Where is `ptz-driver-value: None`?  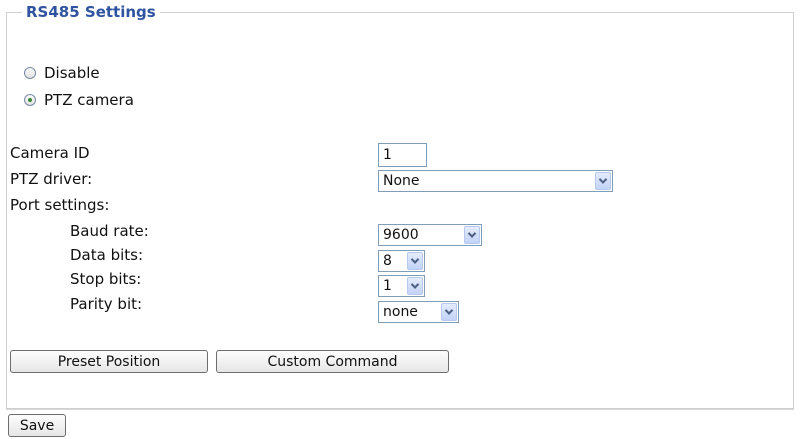 ptz-driver-value: None is located at coordinates (401, 181).